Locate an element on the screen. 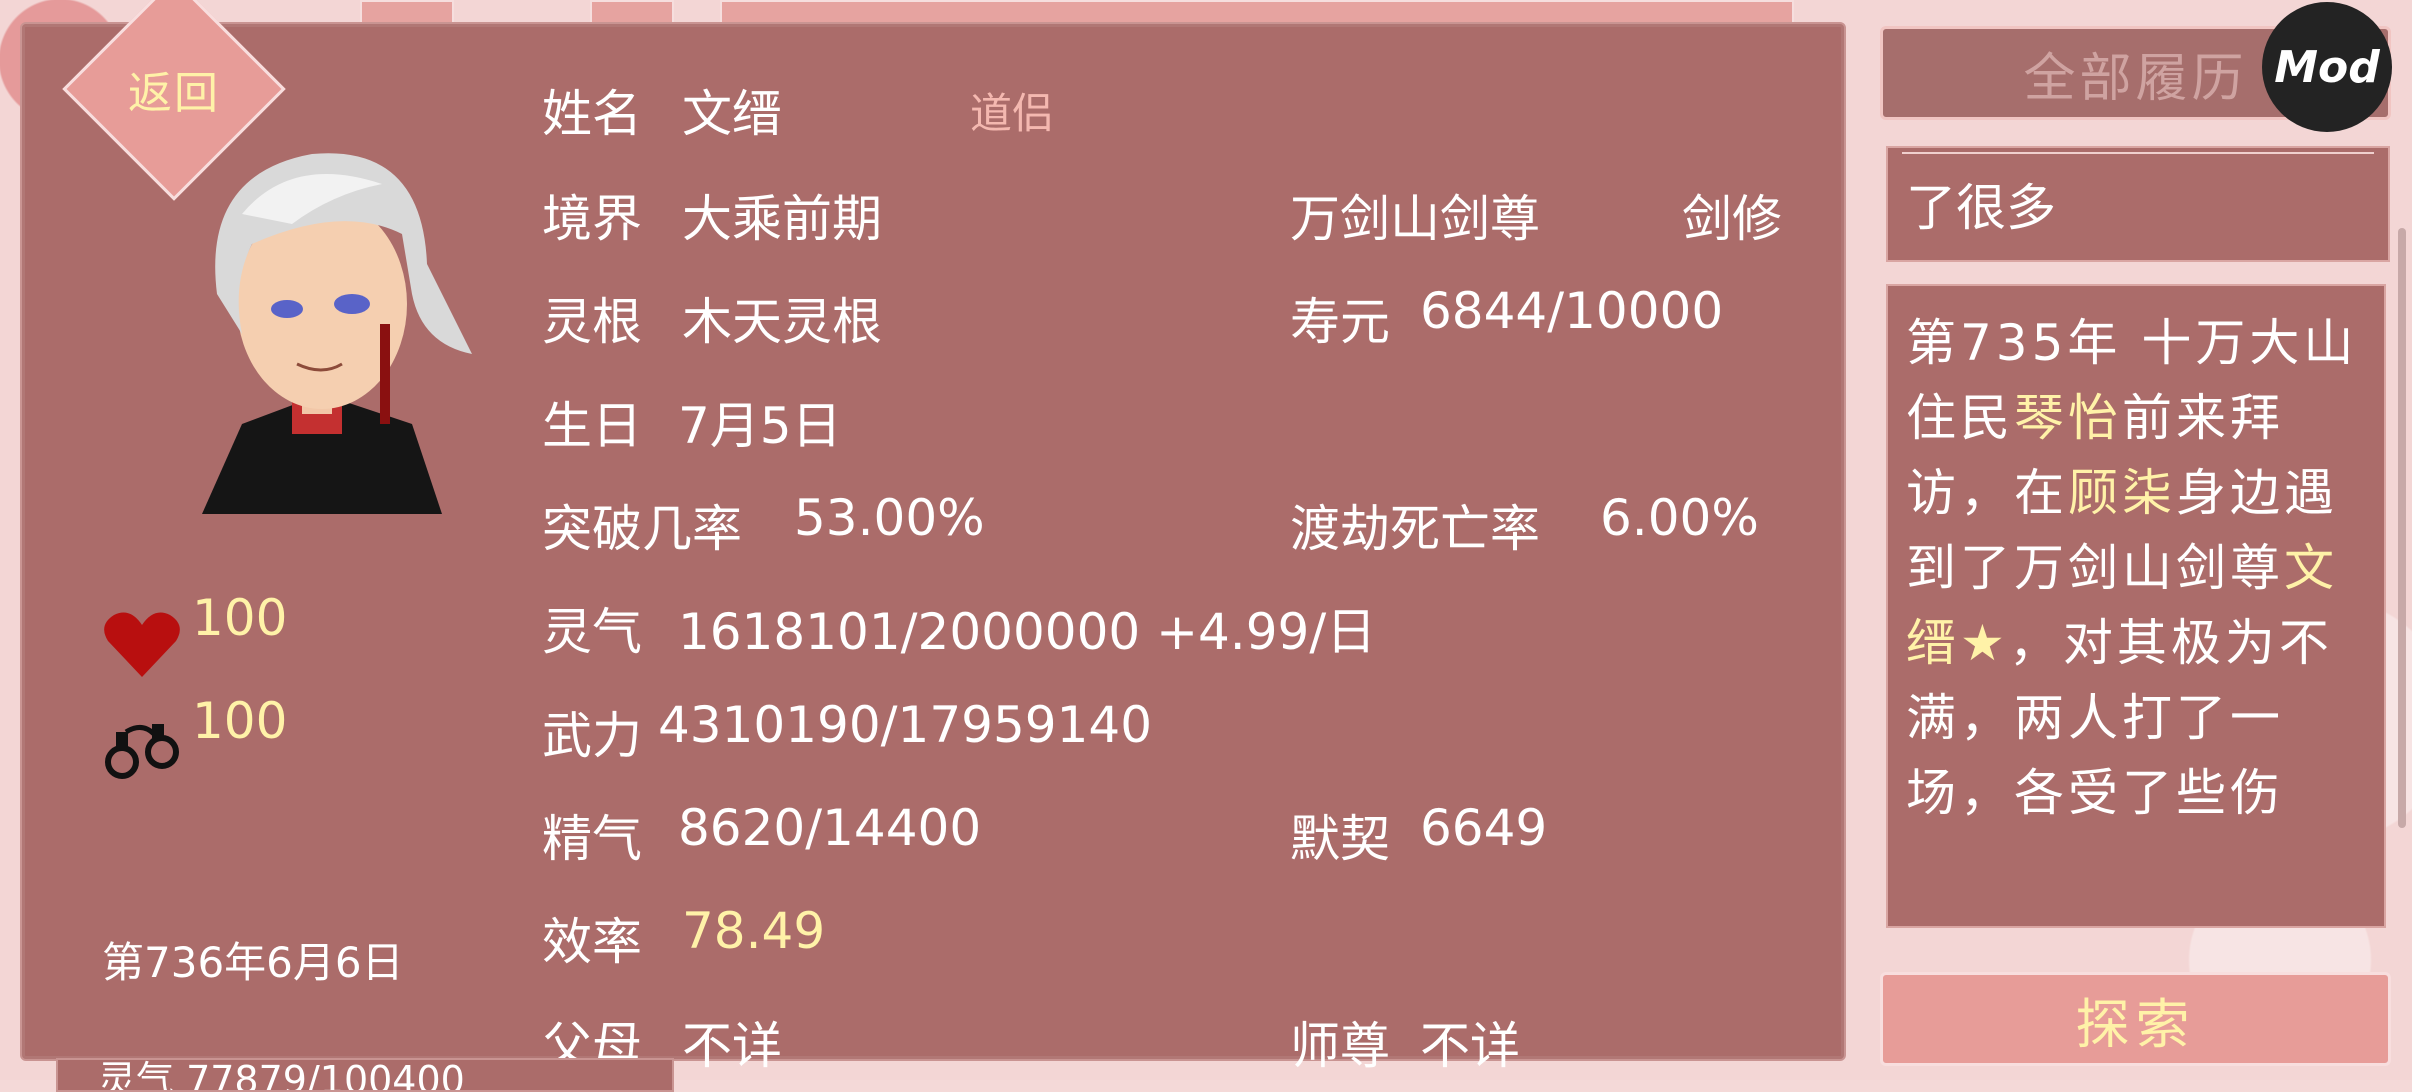 The width and height of the screenshot is (2412, 1092). master-value: 不详 is located at coordinates (1470, 1046).